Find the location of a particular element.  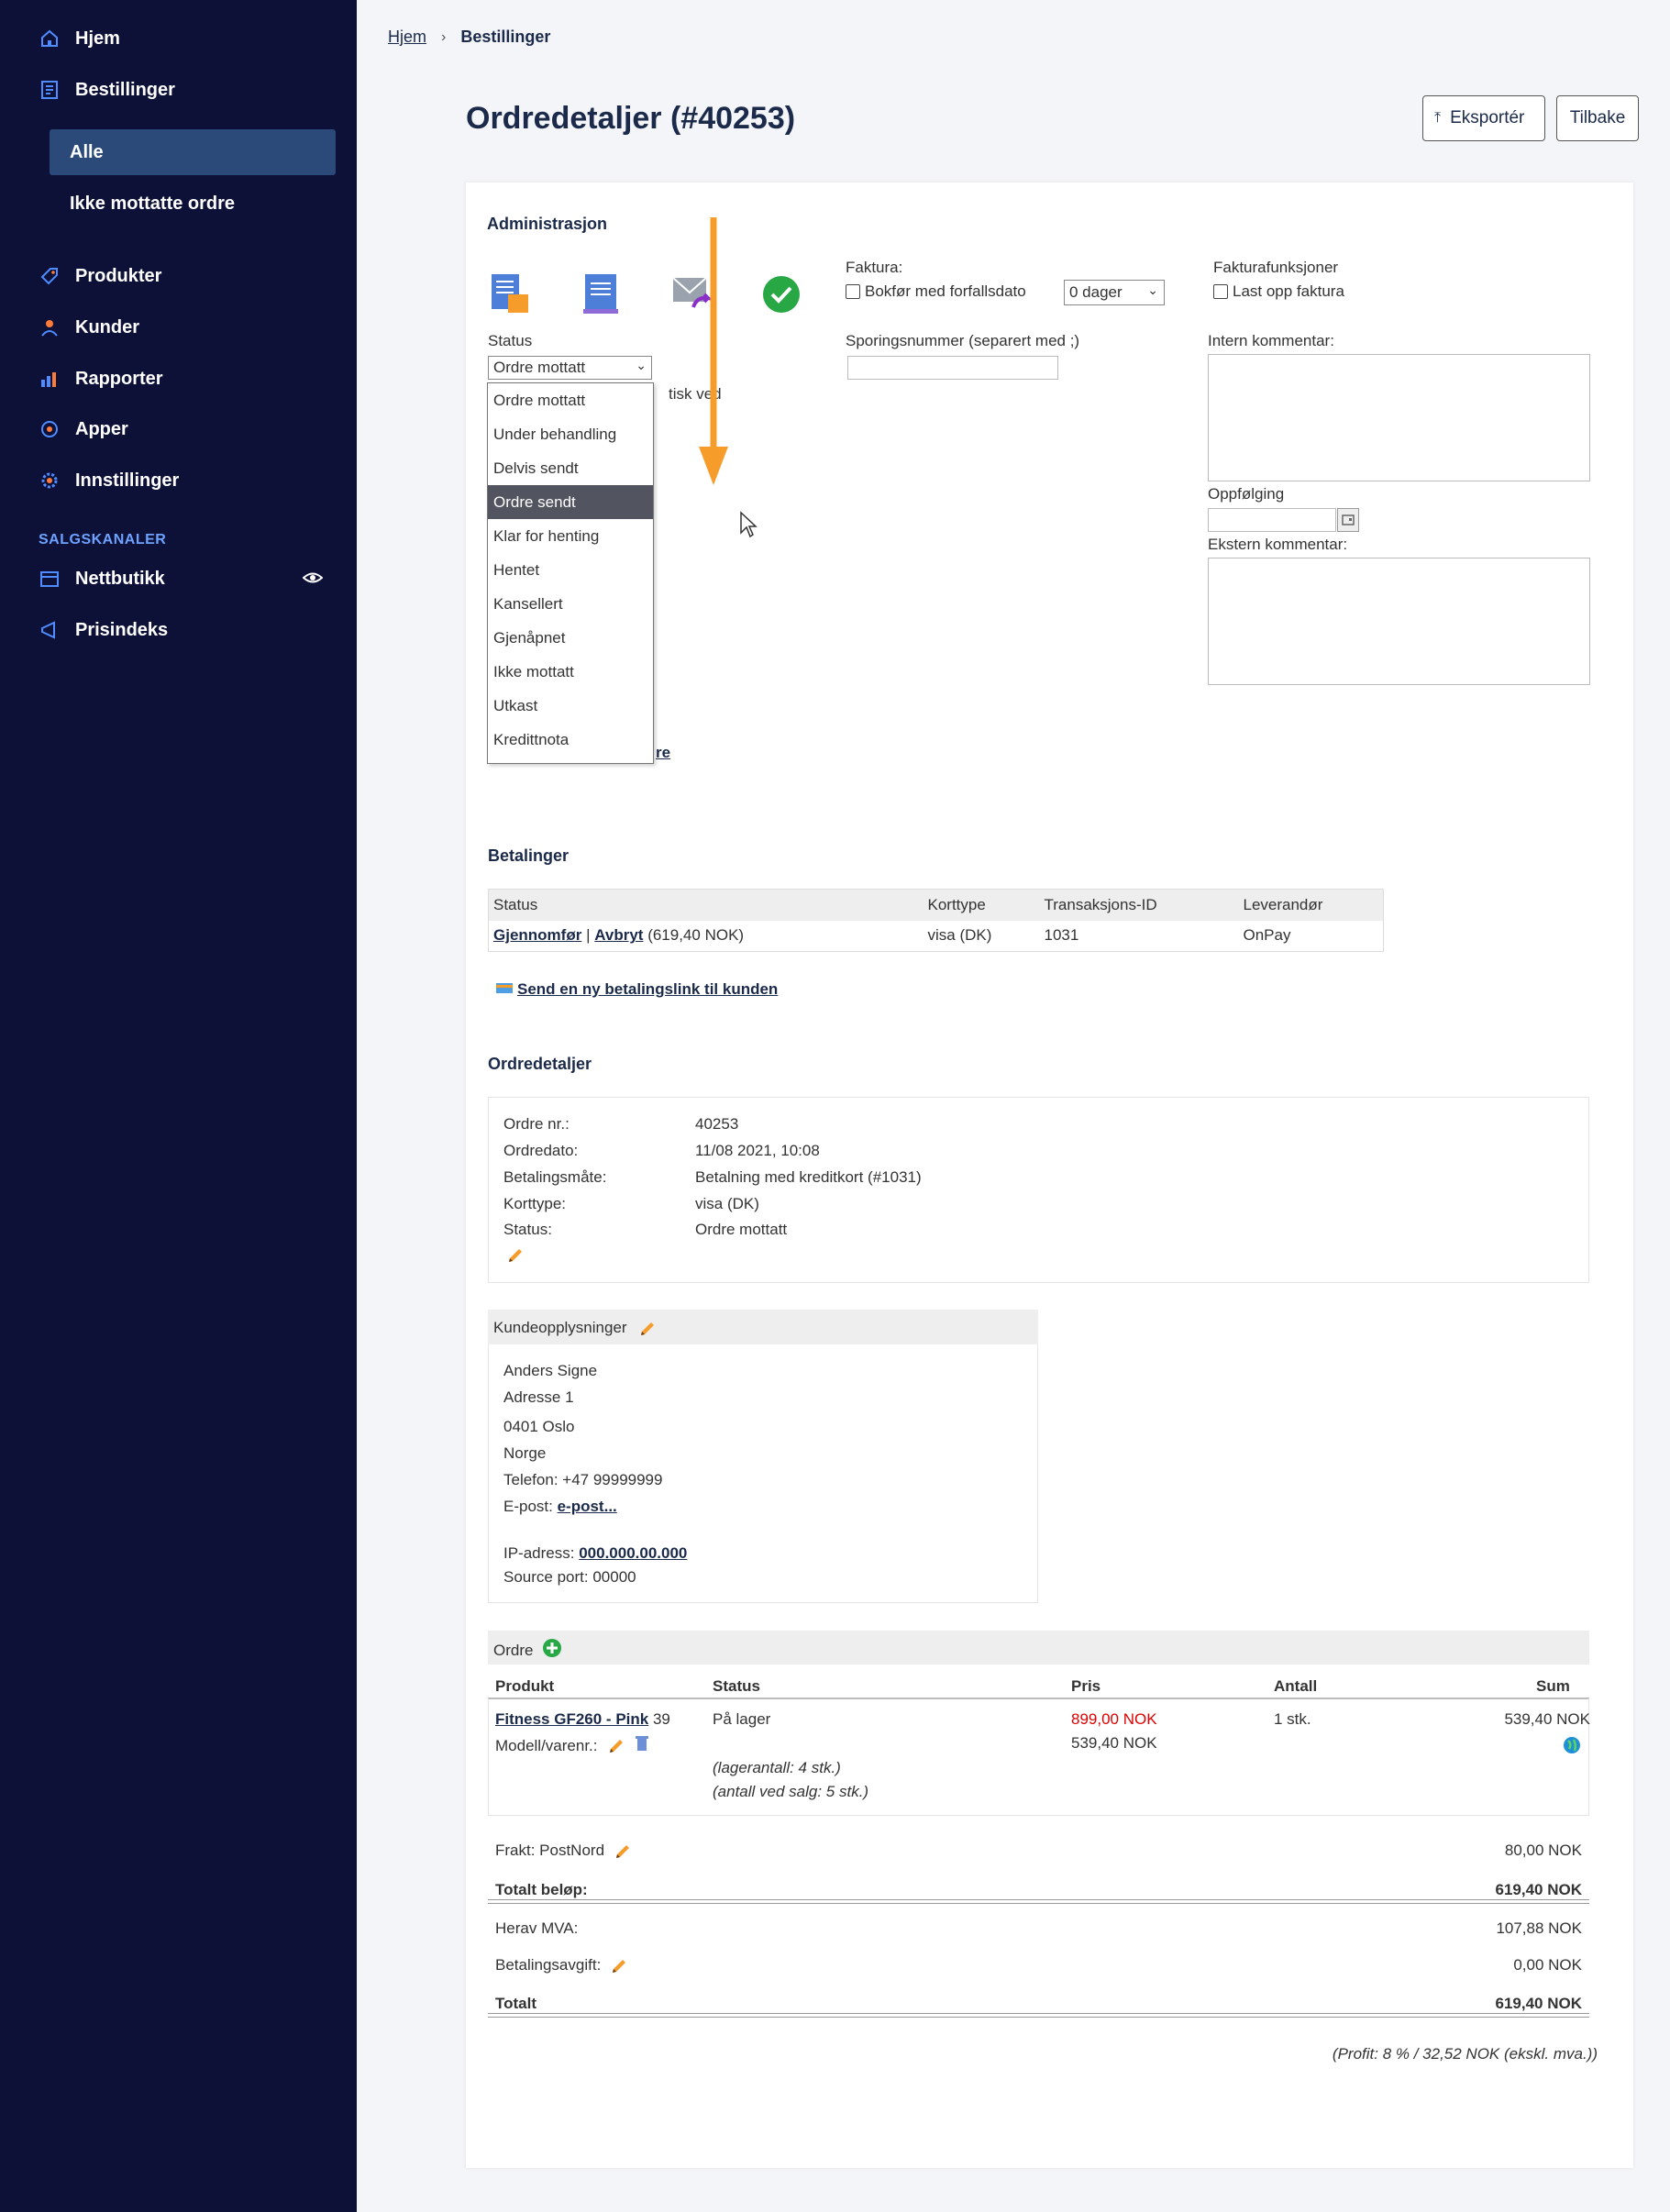

upload-invoice-checkbox is located at coordinates (1221, 292).